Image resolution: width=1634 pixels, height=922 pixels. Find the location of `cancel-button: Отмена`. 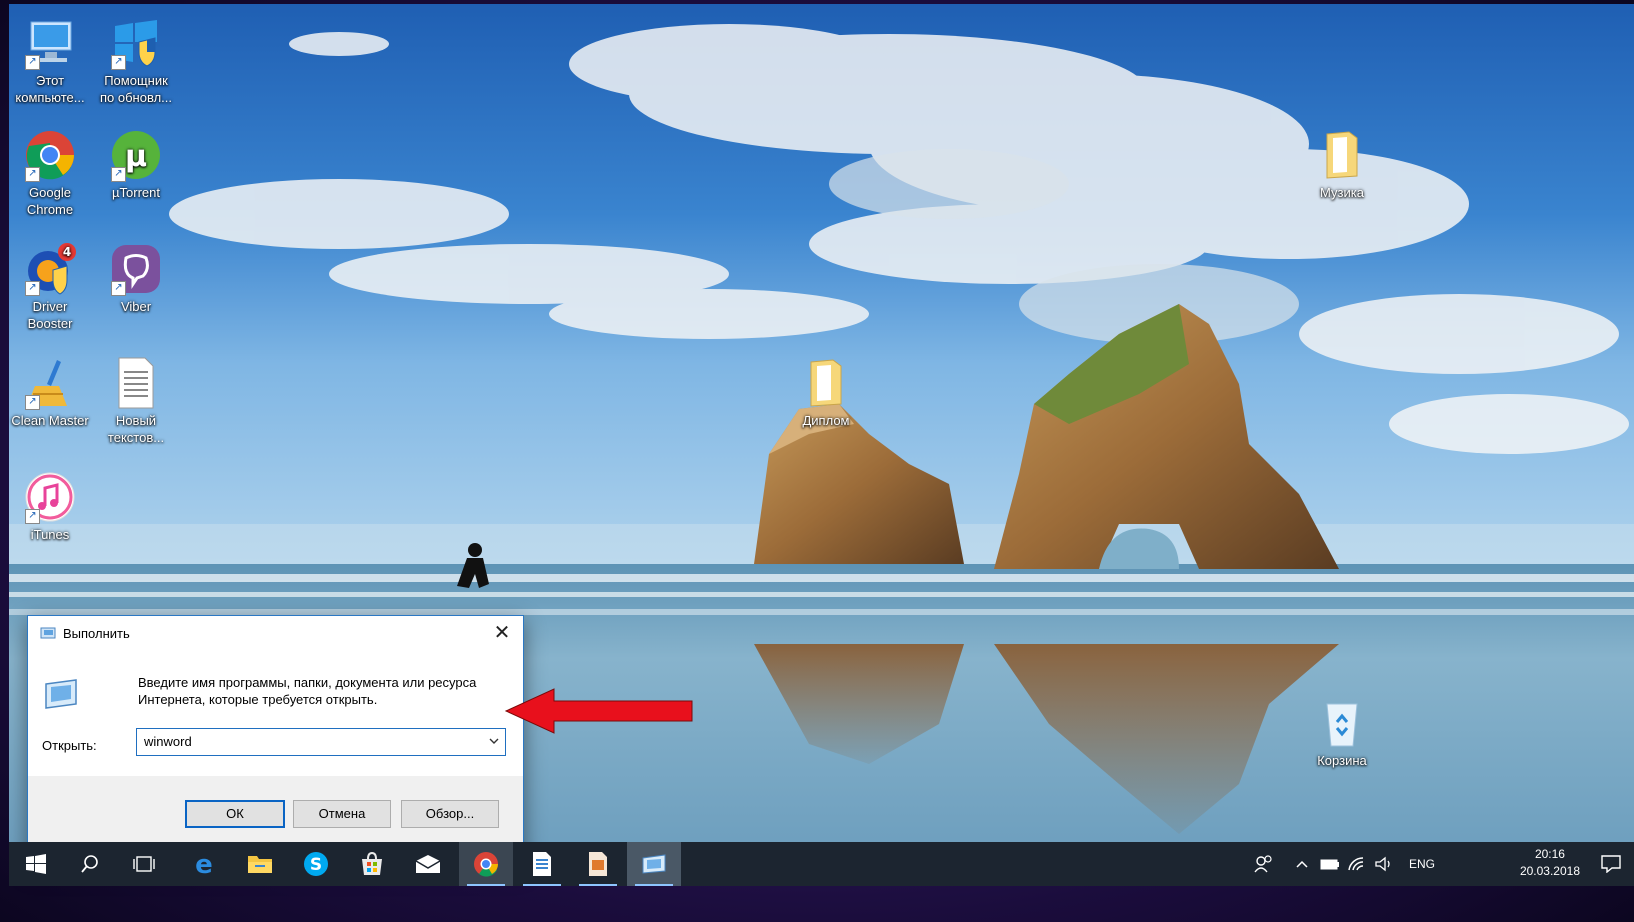

cancel-button: Отмена is located at coordinates (342, 814).